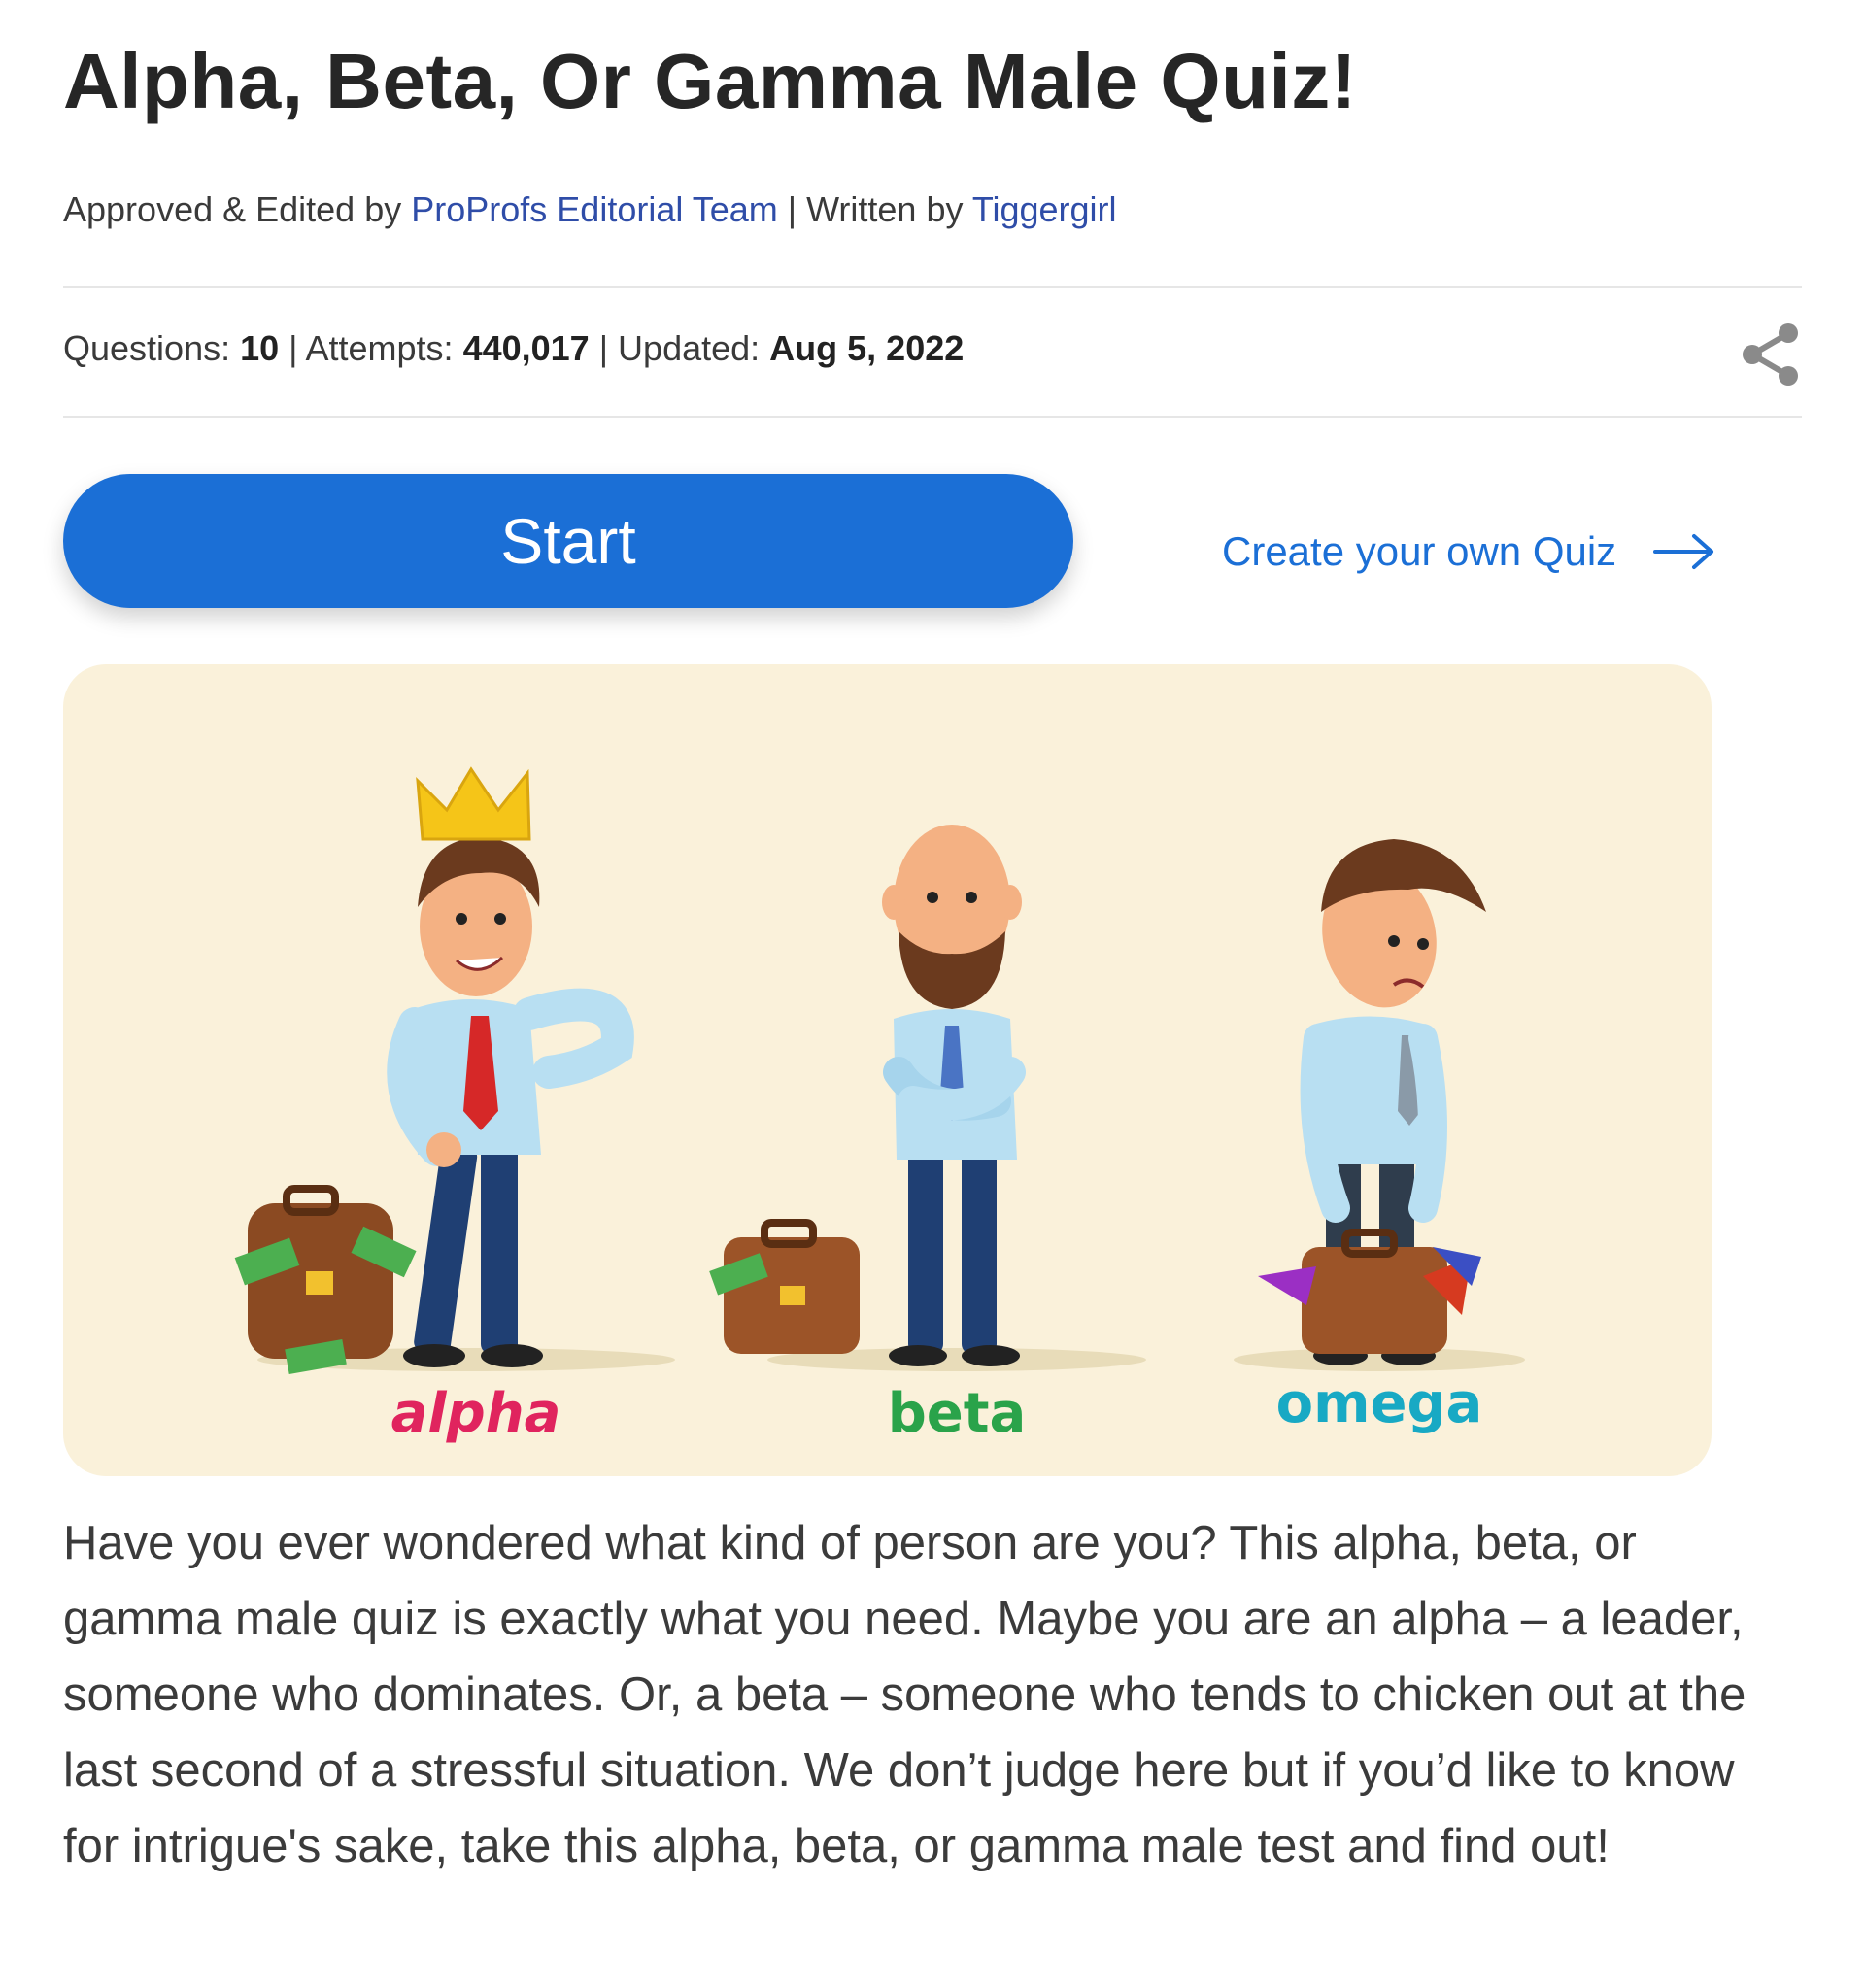 Image resolution: width=1865 pixels, height=1988 pixels. I want to click on updated-label: | Updated:, so click(679, 348).